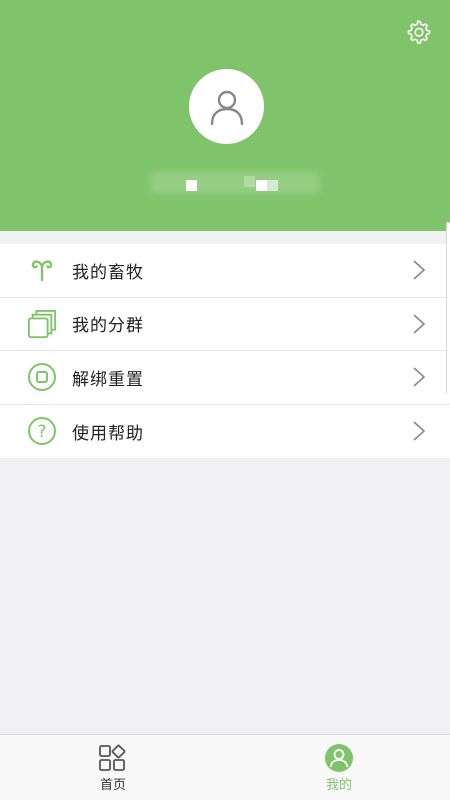 The image size is (450, 800). What do you see at coordinates (339, 757) in the screenshot?
I see `profile-icon` at bounding box center [339, 757].